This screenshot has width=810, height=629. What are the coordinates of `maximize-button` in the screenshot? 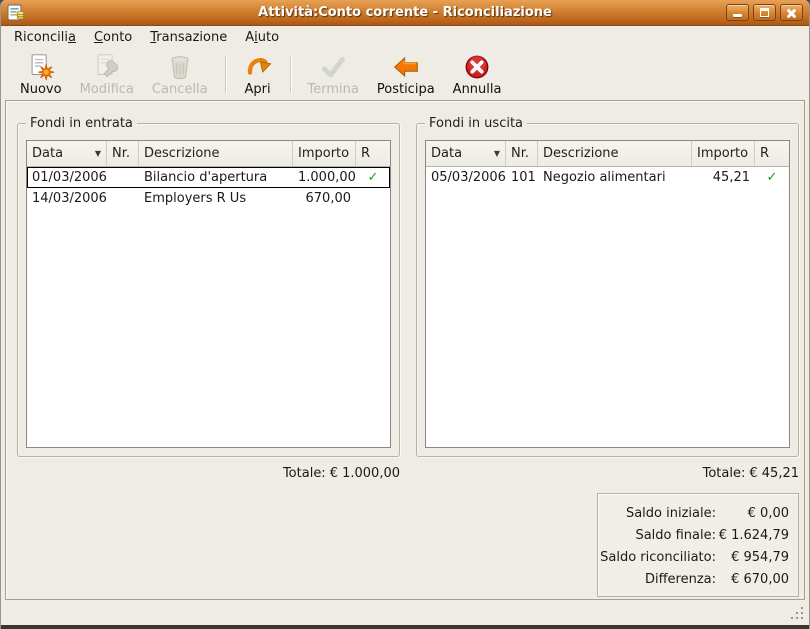 It's located at (764, 12).